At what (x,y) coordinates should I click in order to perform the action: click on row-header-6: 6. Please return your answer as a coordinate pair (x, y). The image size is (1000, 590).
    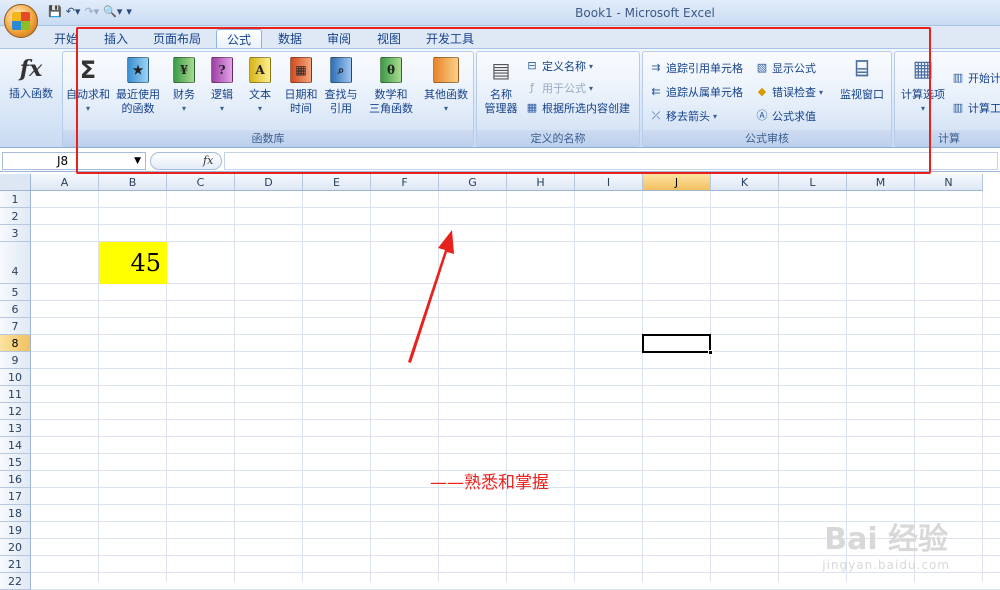
    Looking at the image, I should click on (15, 309).